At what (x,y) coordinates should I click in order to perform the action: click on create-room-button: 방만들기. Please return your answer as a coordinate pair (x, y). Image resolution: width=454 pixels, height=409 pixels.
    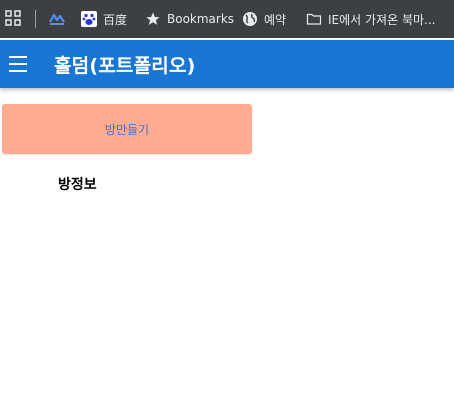
    Looking at the image, I should click on (127, 129).